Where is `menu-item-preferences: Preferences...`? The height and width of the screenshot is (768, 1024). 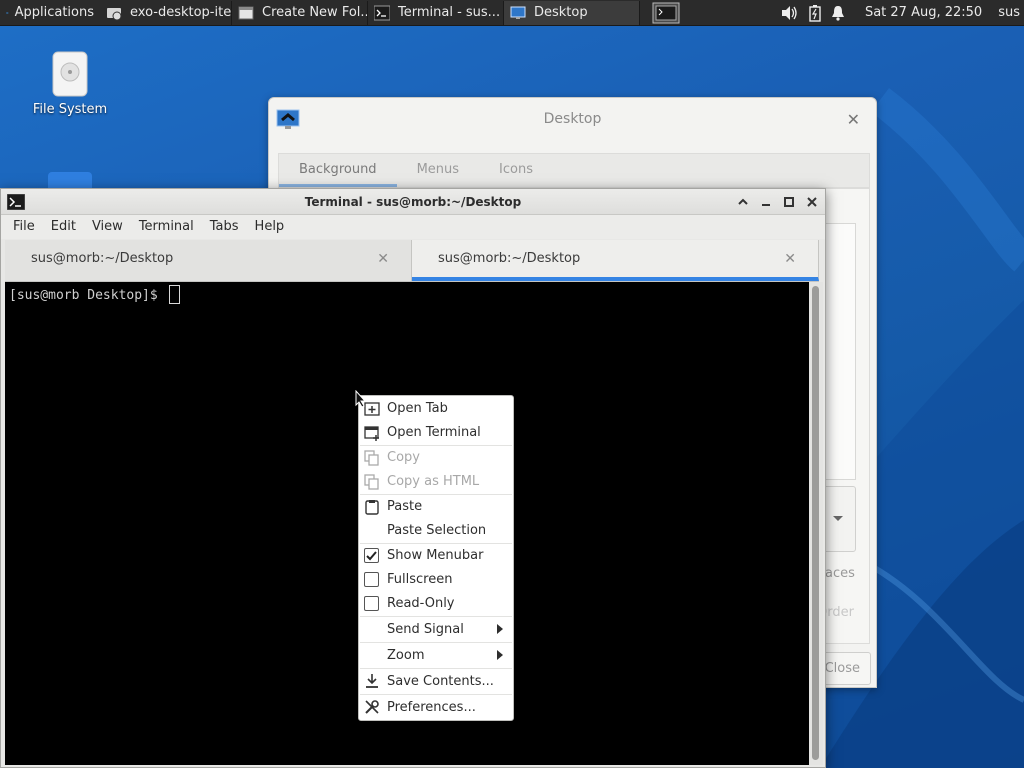 menu-item-preferences: Preferences... is located at coordinates (436, 707).